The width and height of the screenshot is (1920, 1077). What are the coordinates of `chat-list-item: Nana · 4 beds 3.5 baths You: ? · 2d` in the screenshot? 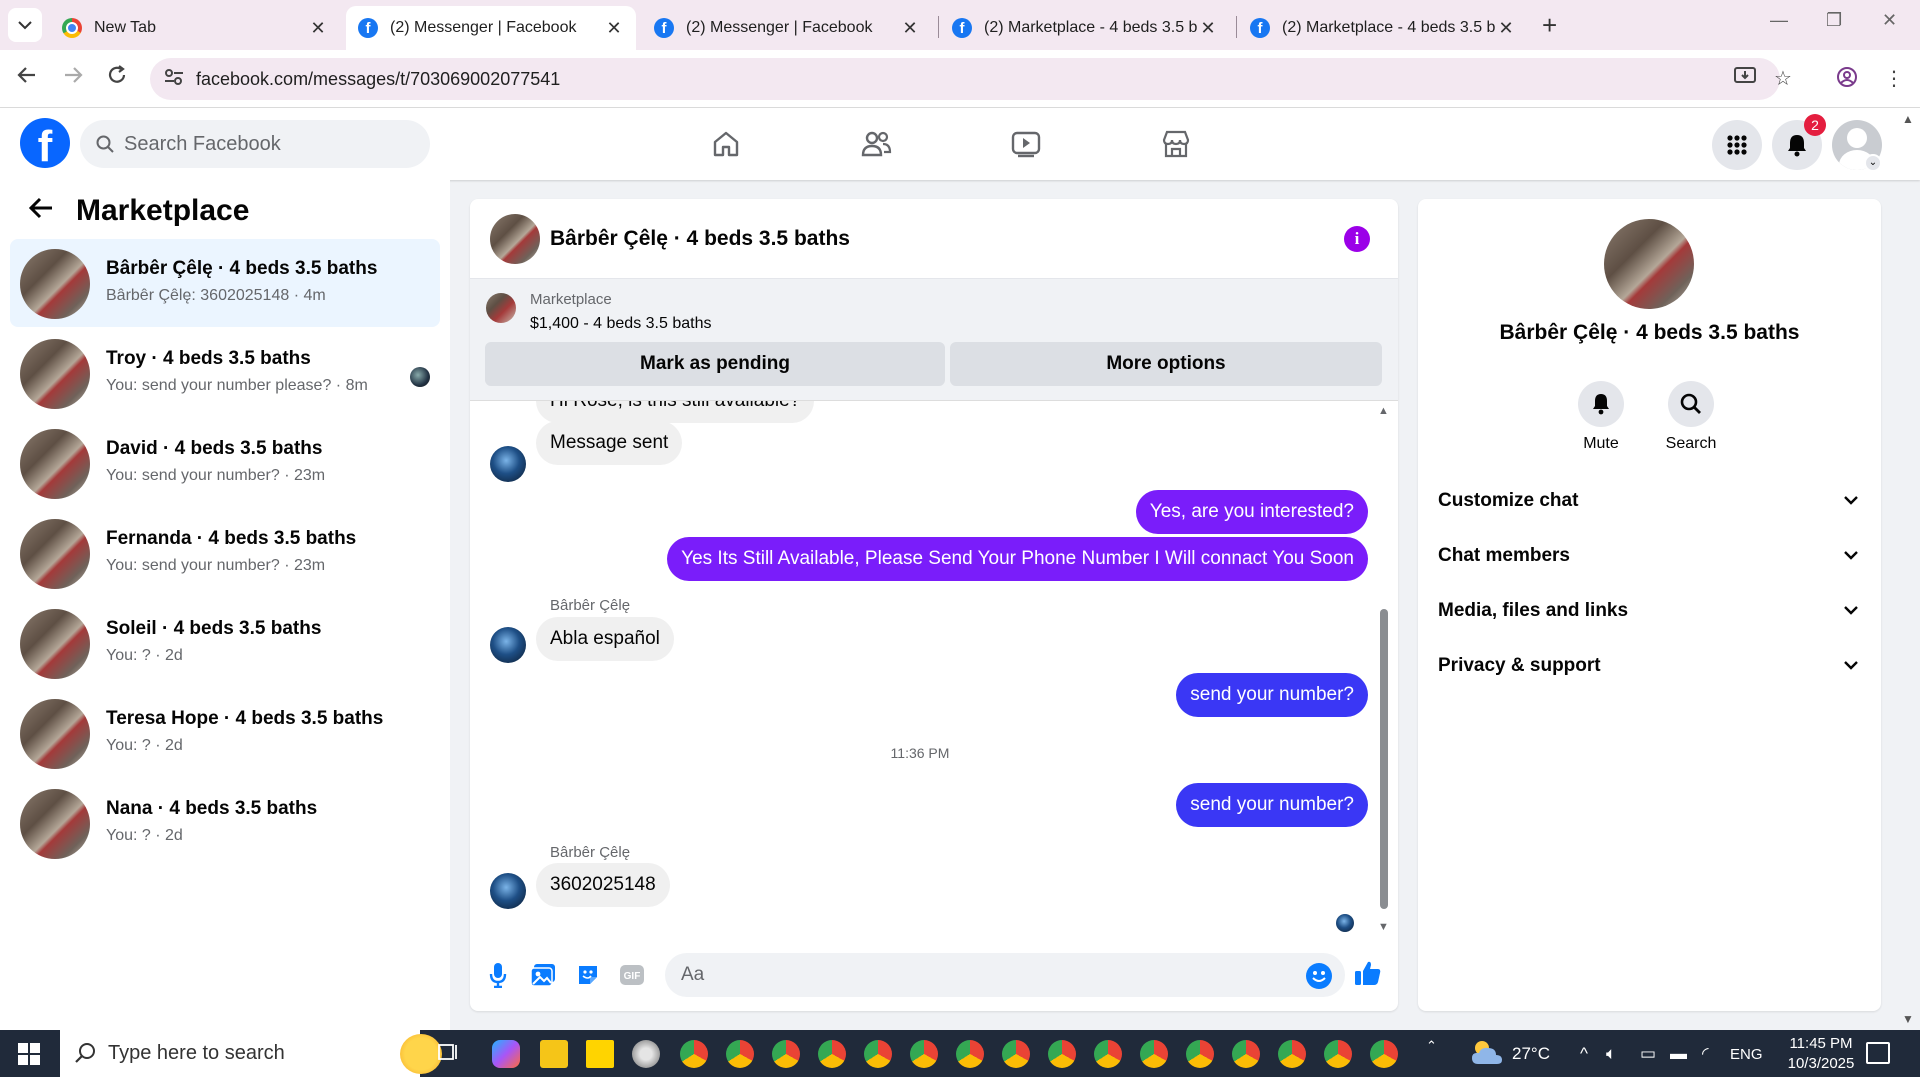 It's located at (225, 823).